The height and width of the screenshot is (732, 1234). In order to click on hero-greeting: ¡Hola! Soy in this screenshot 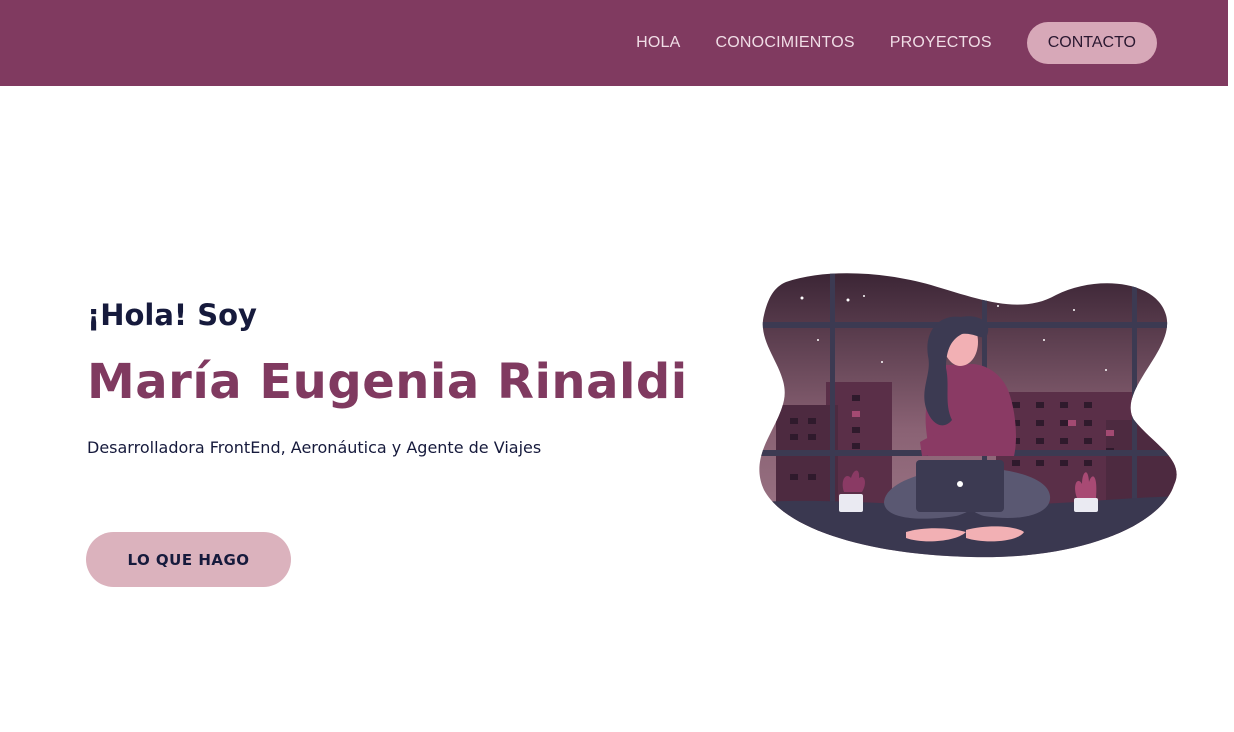, I will do `click(172, 315)`.